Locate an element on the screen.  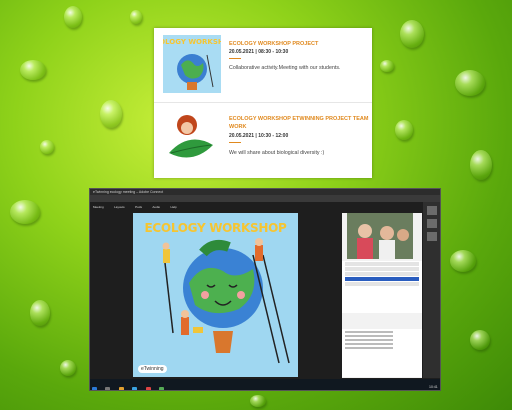
menu-item: Layouts is located at coordinates (119, 207).